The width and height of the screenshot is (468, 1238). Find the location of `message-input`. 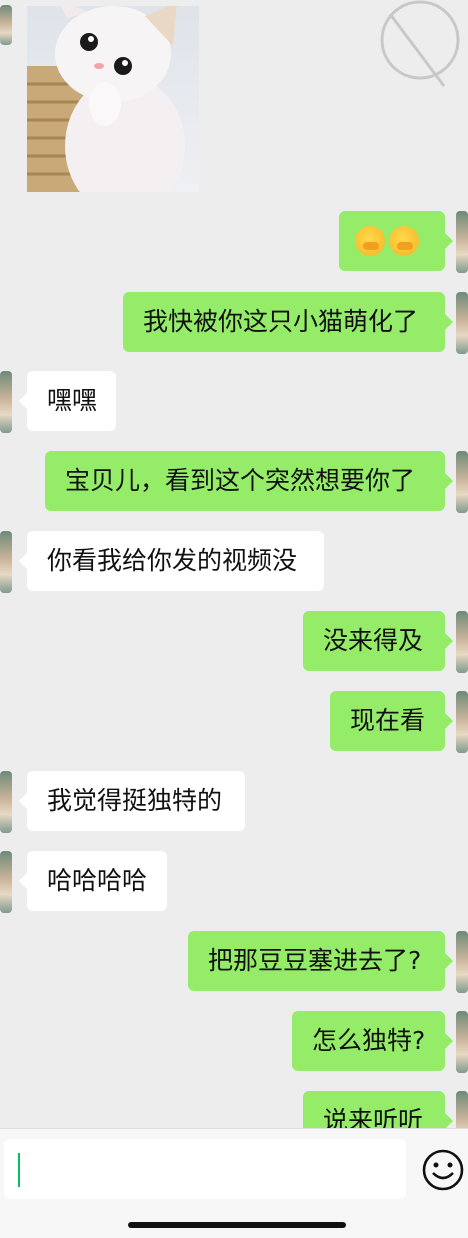

message-input is located at coordinates (205, 1169).